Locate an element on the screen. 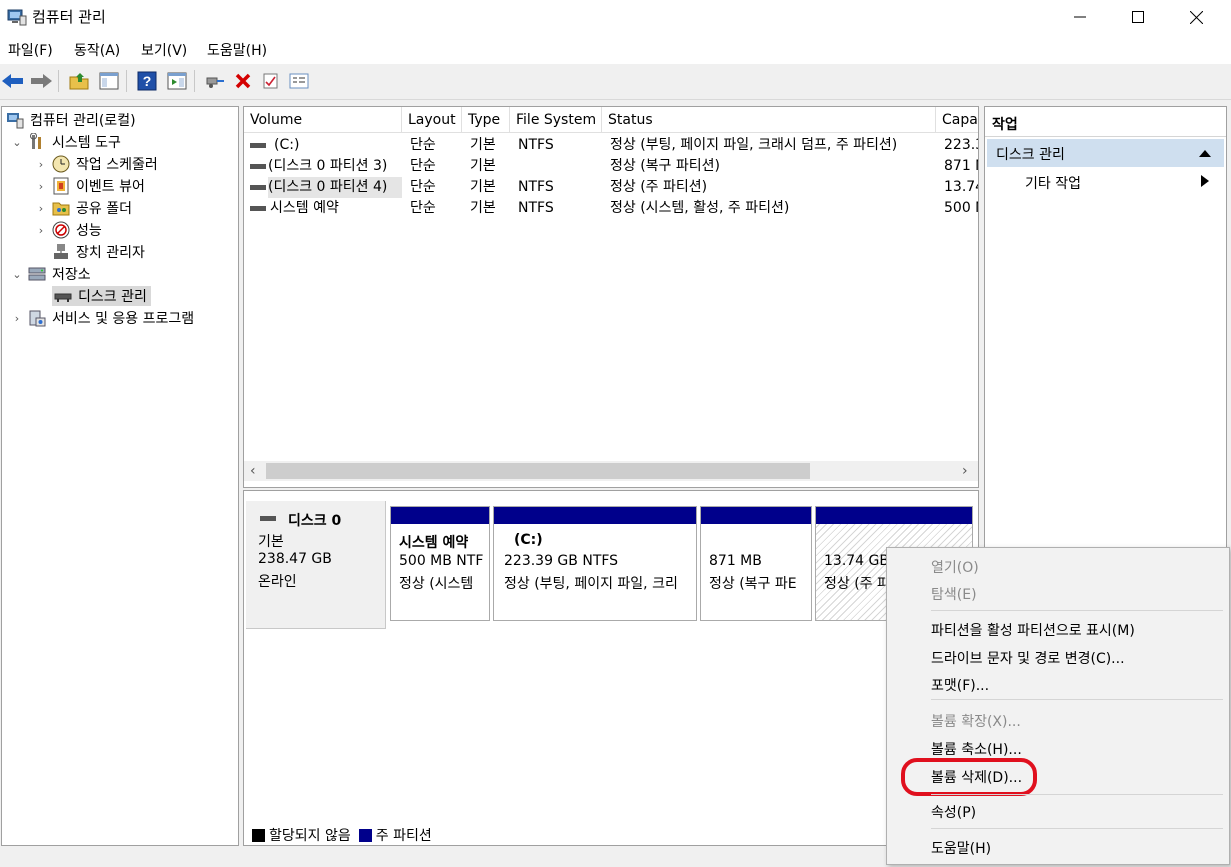 This screenshot has height=867, width=1231. column-header-status: Status is located at coordinates (769, 120).